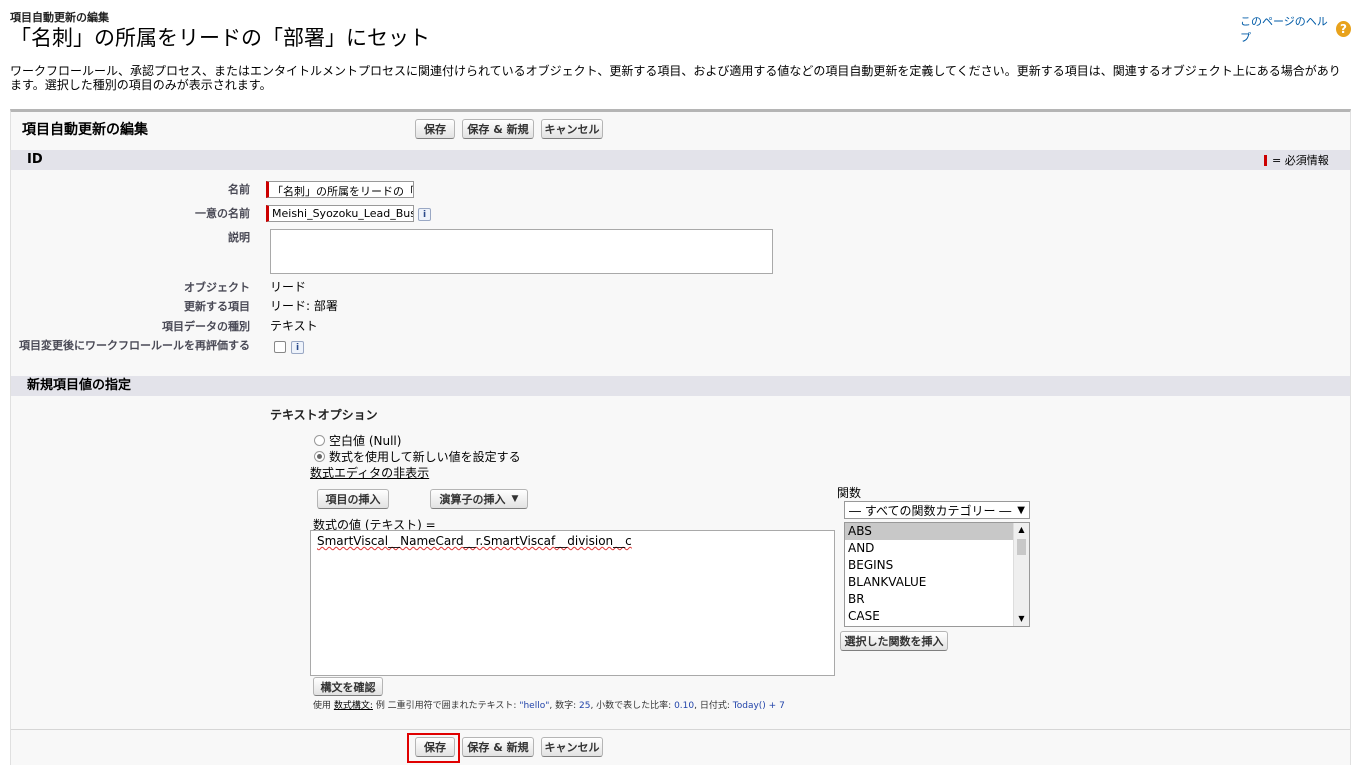 Image resolution: width=1351 pixels, height=767 pixels. I want to click on functions-listbox: ABS AND BEGINS BLANKVALUE BR CASE ▲ ▼, so click(937, 574).